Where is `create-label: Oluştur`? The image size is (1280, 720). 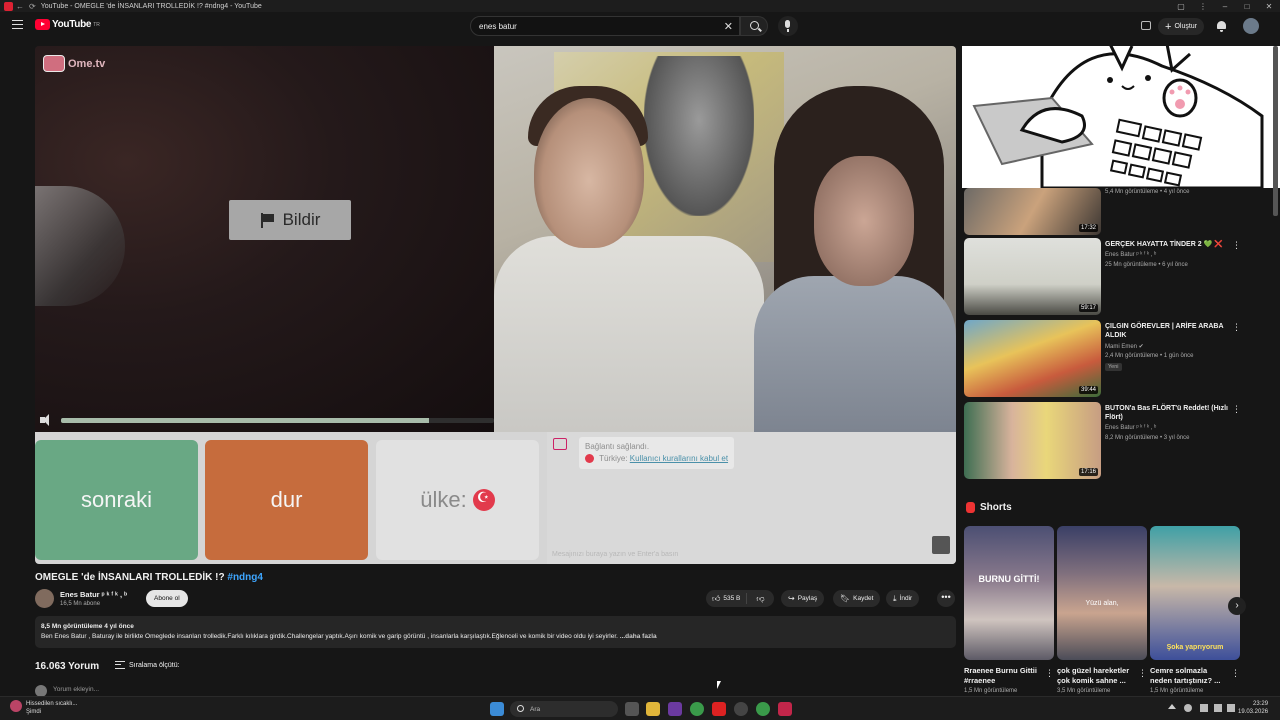 create-label: Oluştur is located at coordinates (1185, 26).